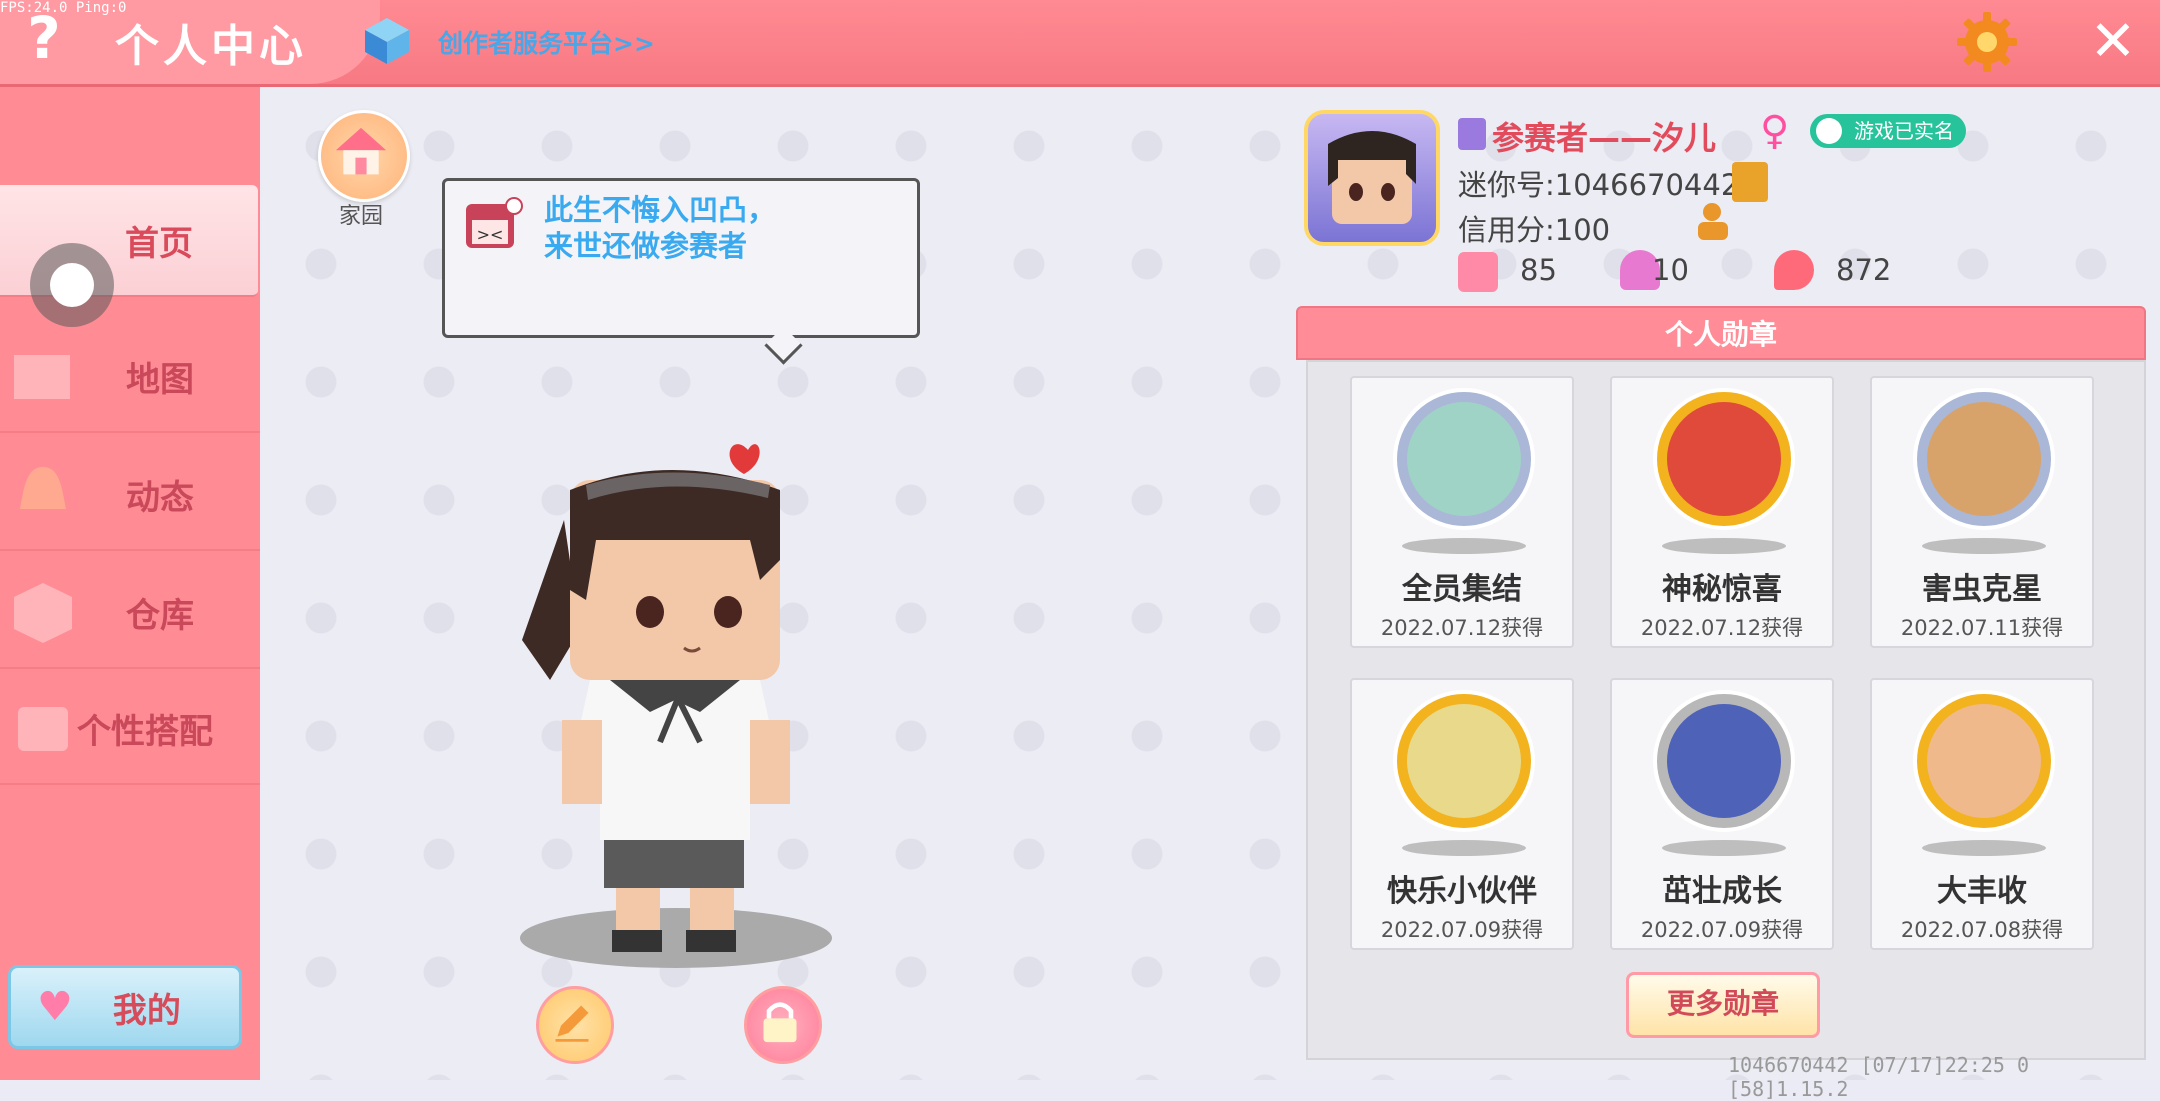  I want to click on mine-button: ♥ 我的, so click(125, 1007).